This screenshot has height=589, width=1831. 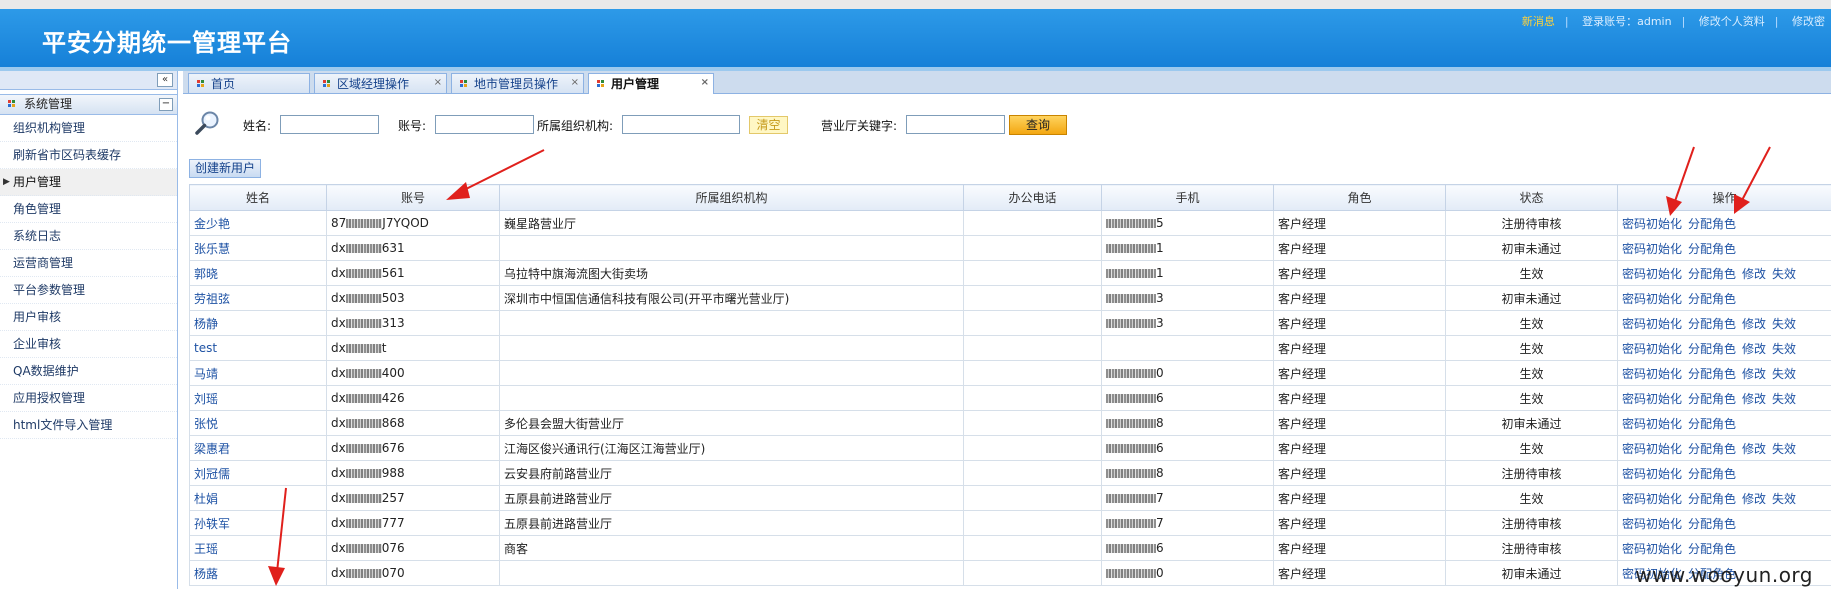 What do you see at coordinates (1187, 197) in the screenshot?
I see `column-header-mobile: 手机` at bounding box center [1187, 197].